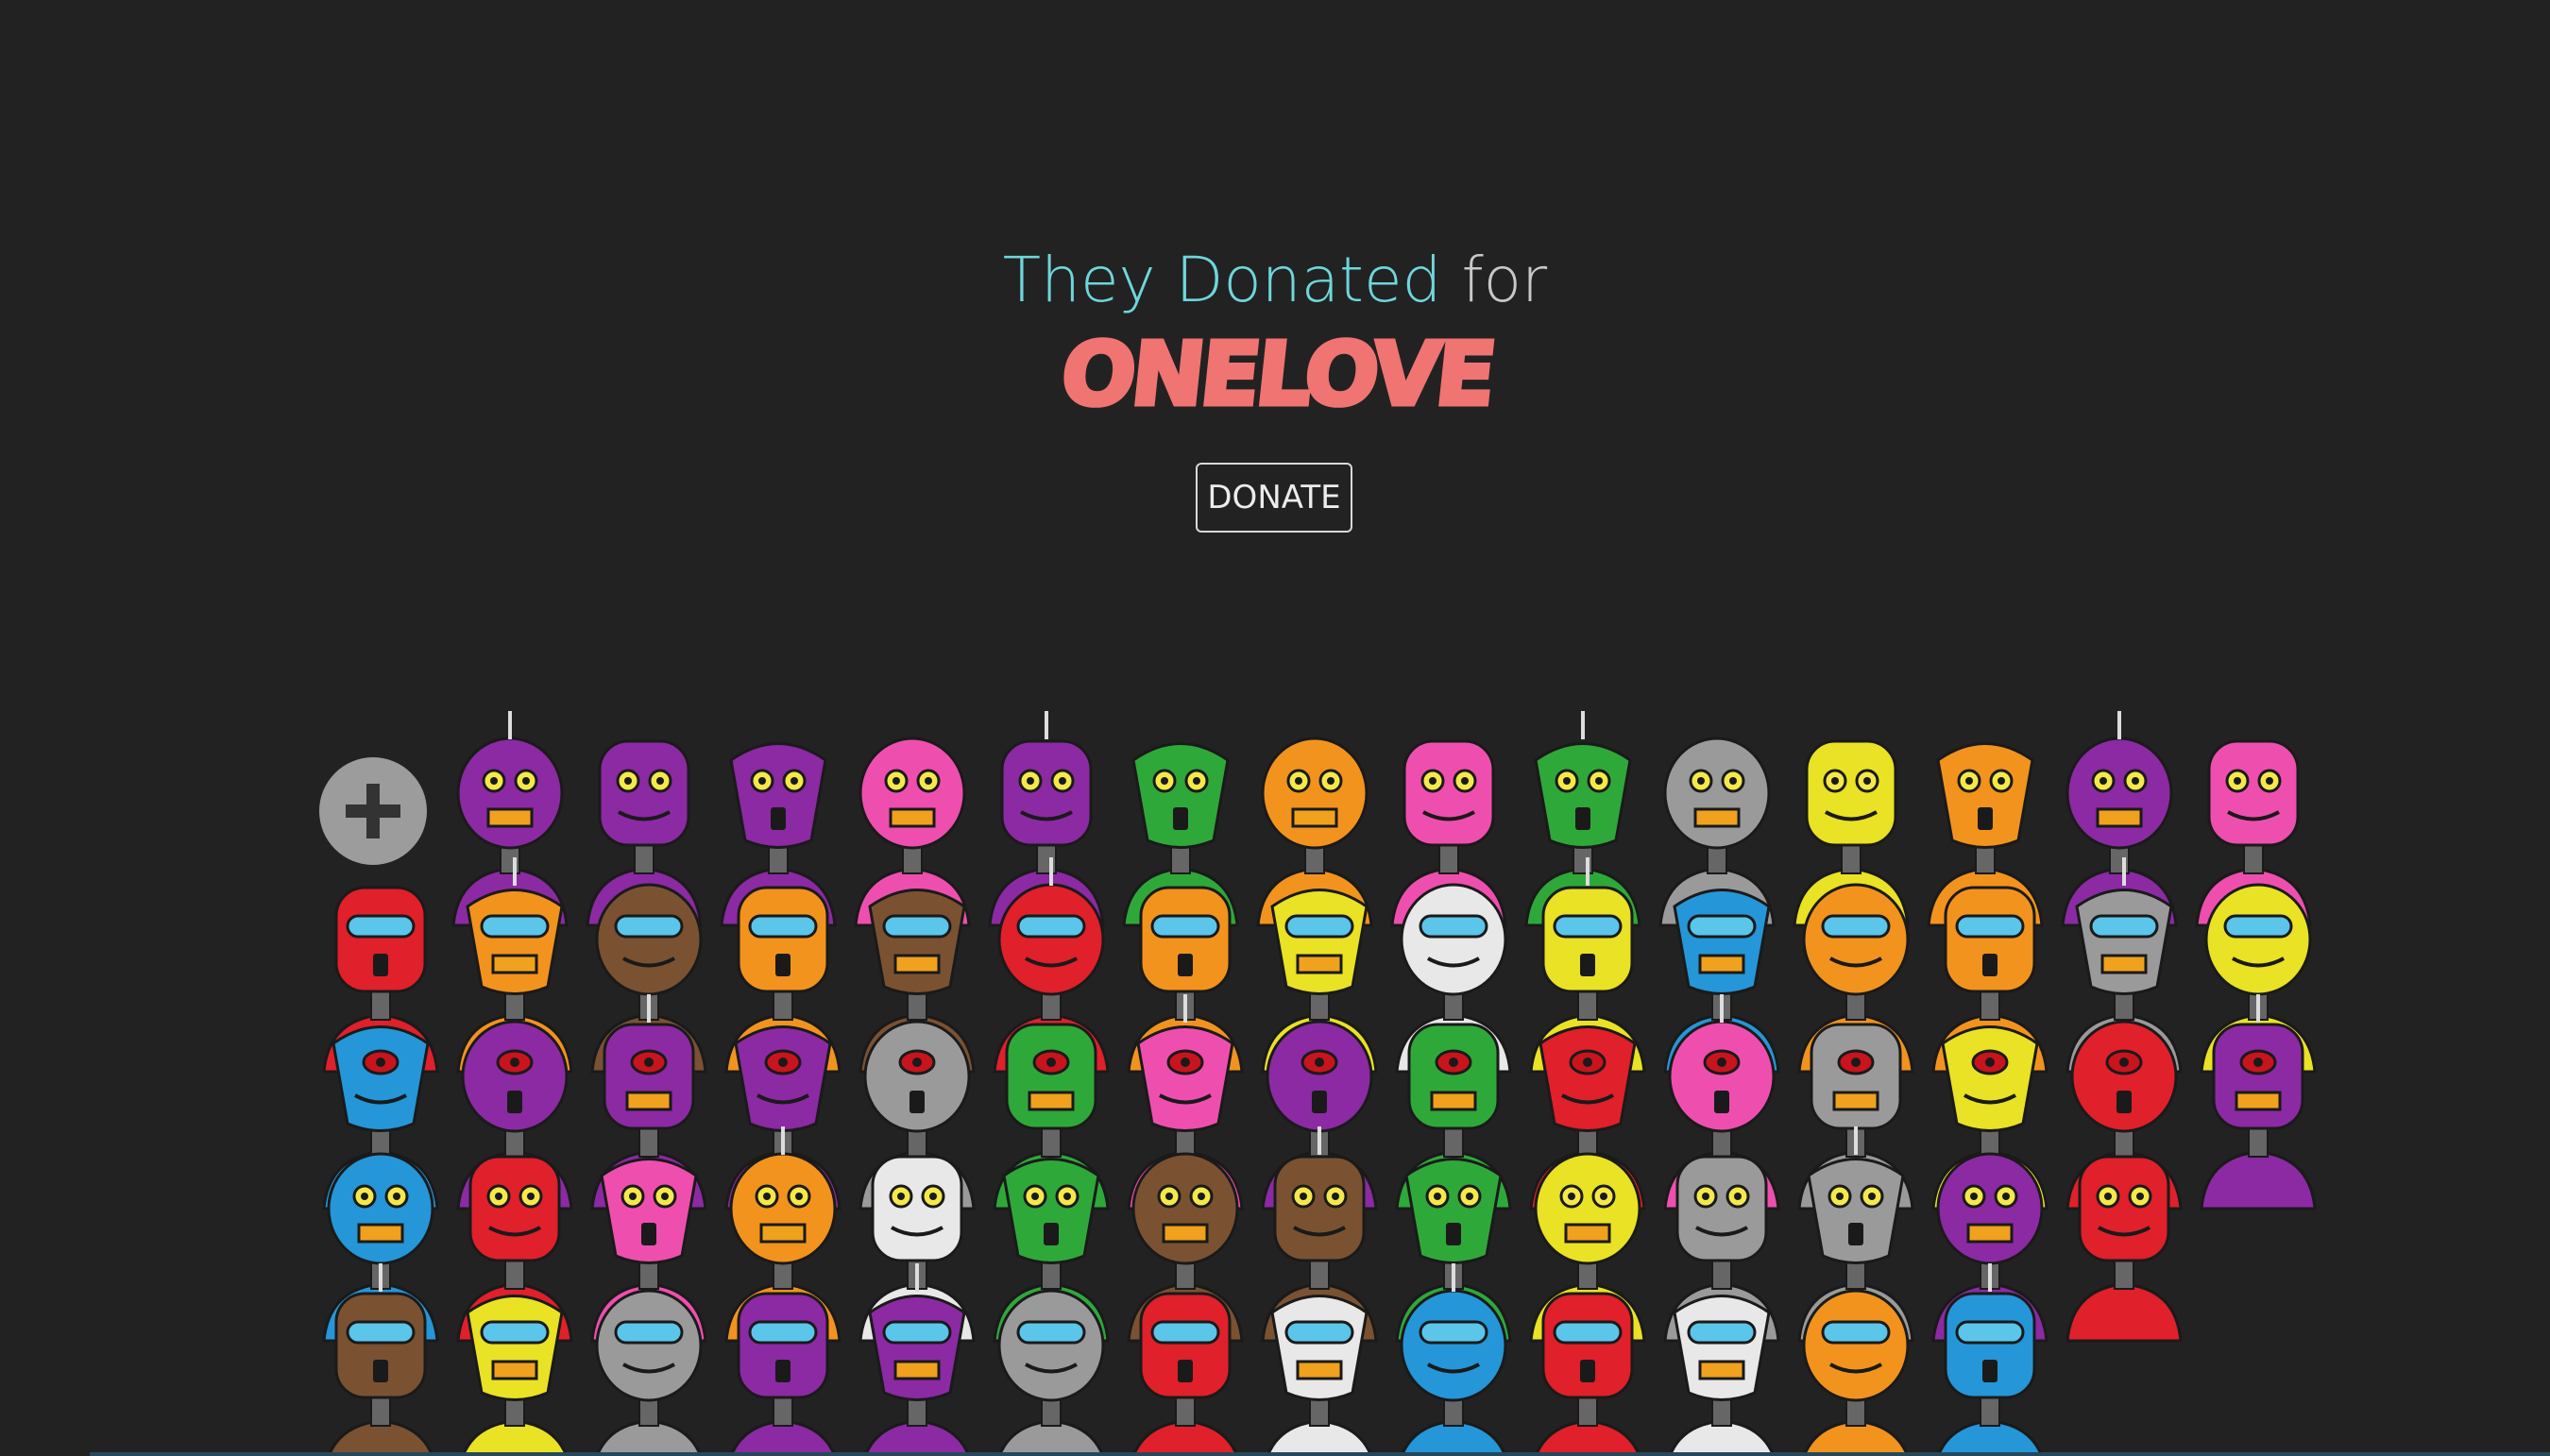 This screenshot has height=1456, width=2550. Describe the element at coordinates (1320, 1454) in the screenshot. I see `bottom-divider` at that location.